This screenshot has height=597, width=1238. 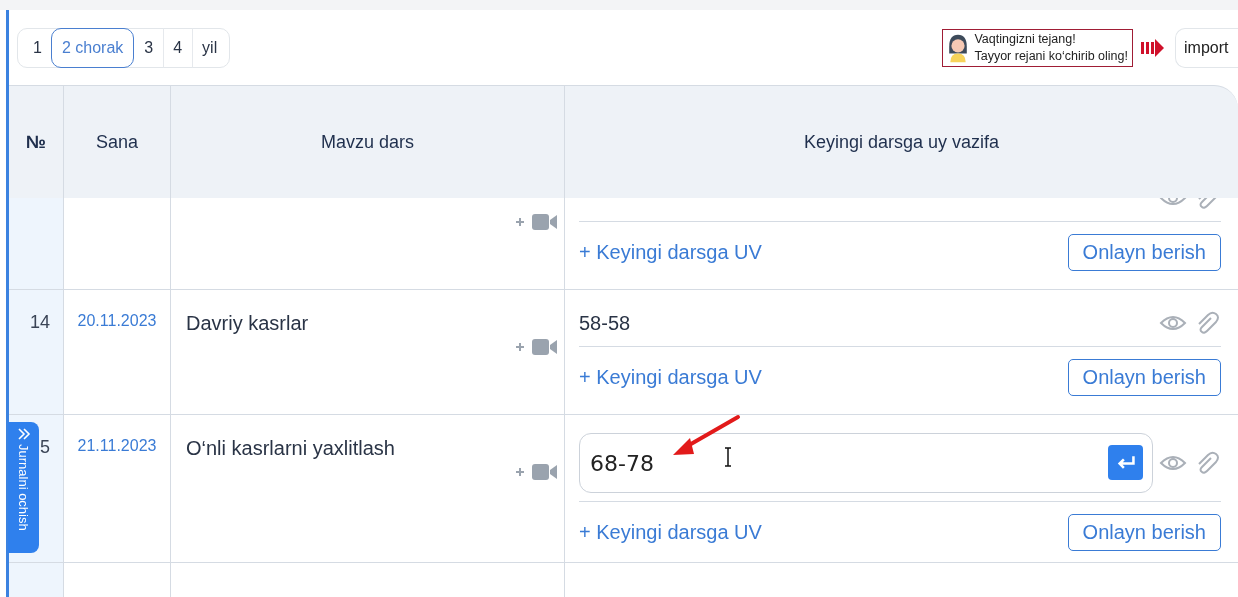 I want to click on period-tab: yil, so click(x=210, y=47).